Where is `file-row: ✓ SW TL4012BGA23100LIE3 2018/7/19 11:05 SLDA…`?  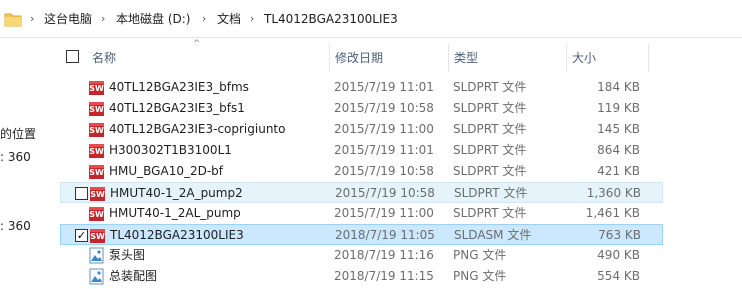
file-row: ✓ SW TL4012BGA23100LIE3 2018/7/19 11:05 SLDA… is located at coordinates (361, 234).